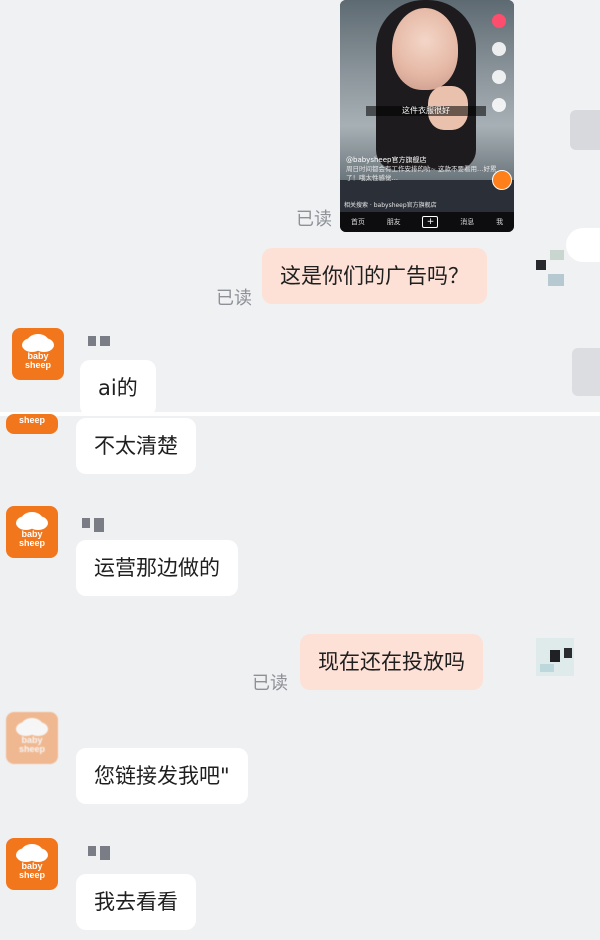 This screenshot has width=600, height=940. I want to click on video-tab-bar: 首页 朋友 + 消息 我, so click(427, 222).